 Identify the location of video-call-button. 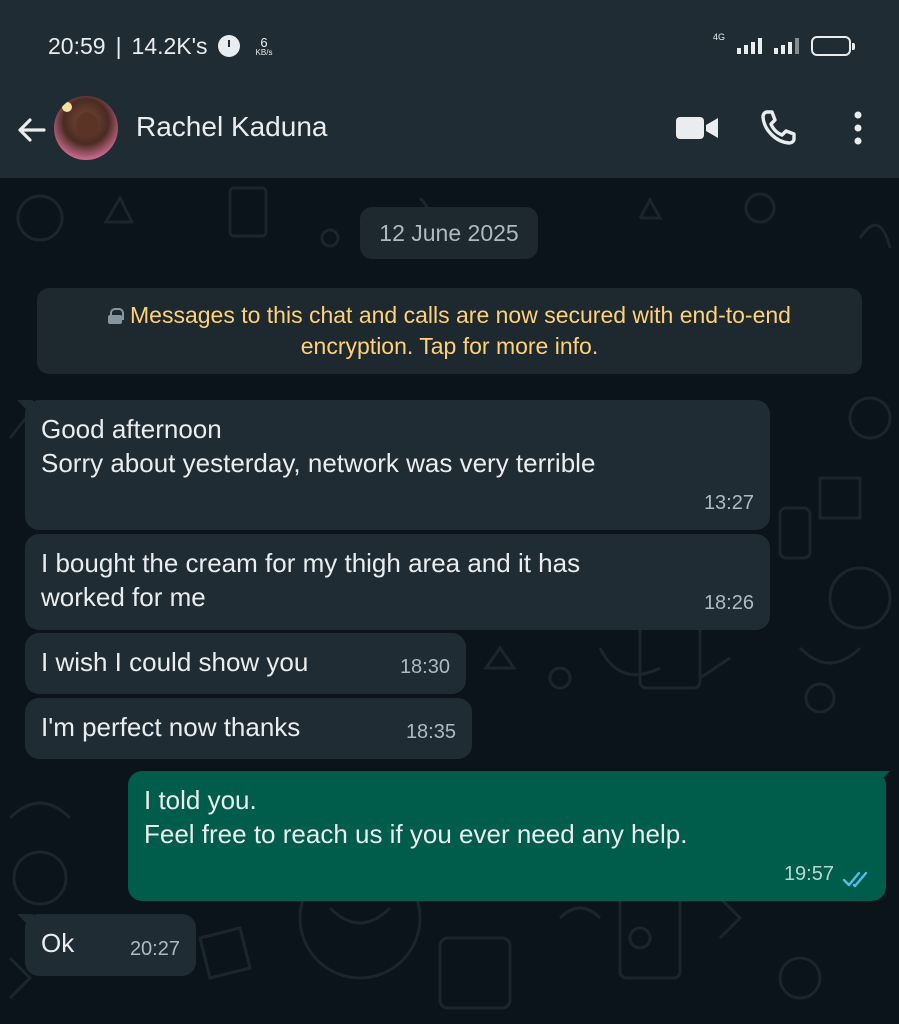
(697, 128).